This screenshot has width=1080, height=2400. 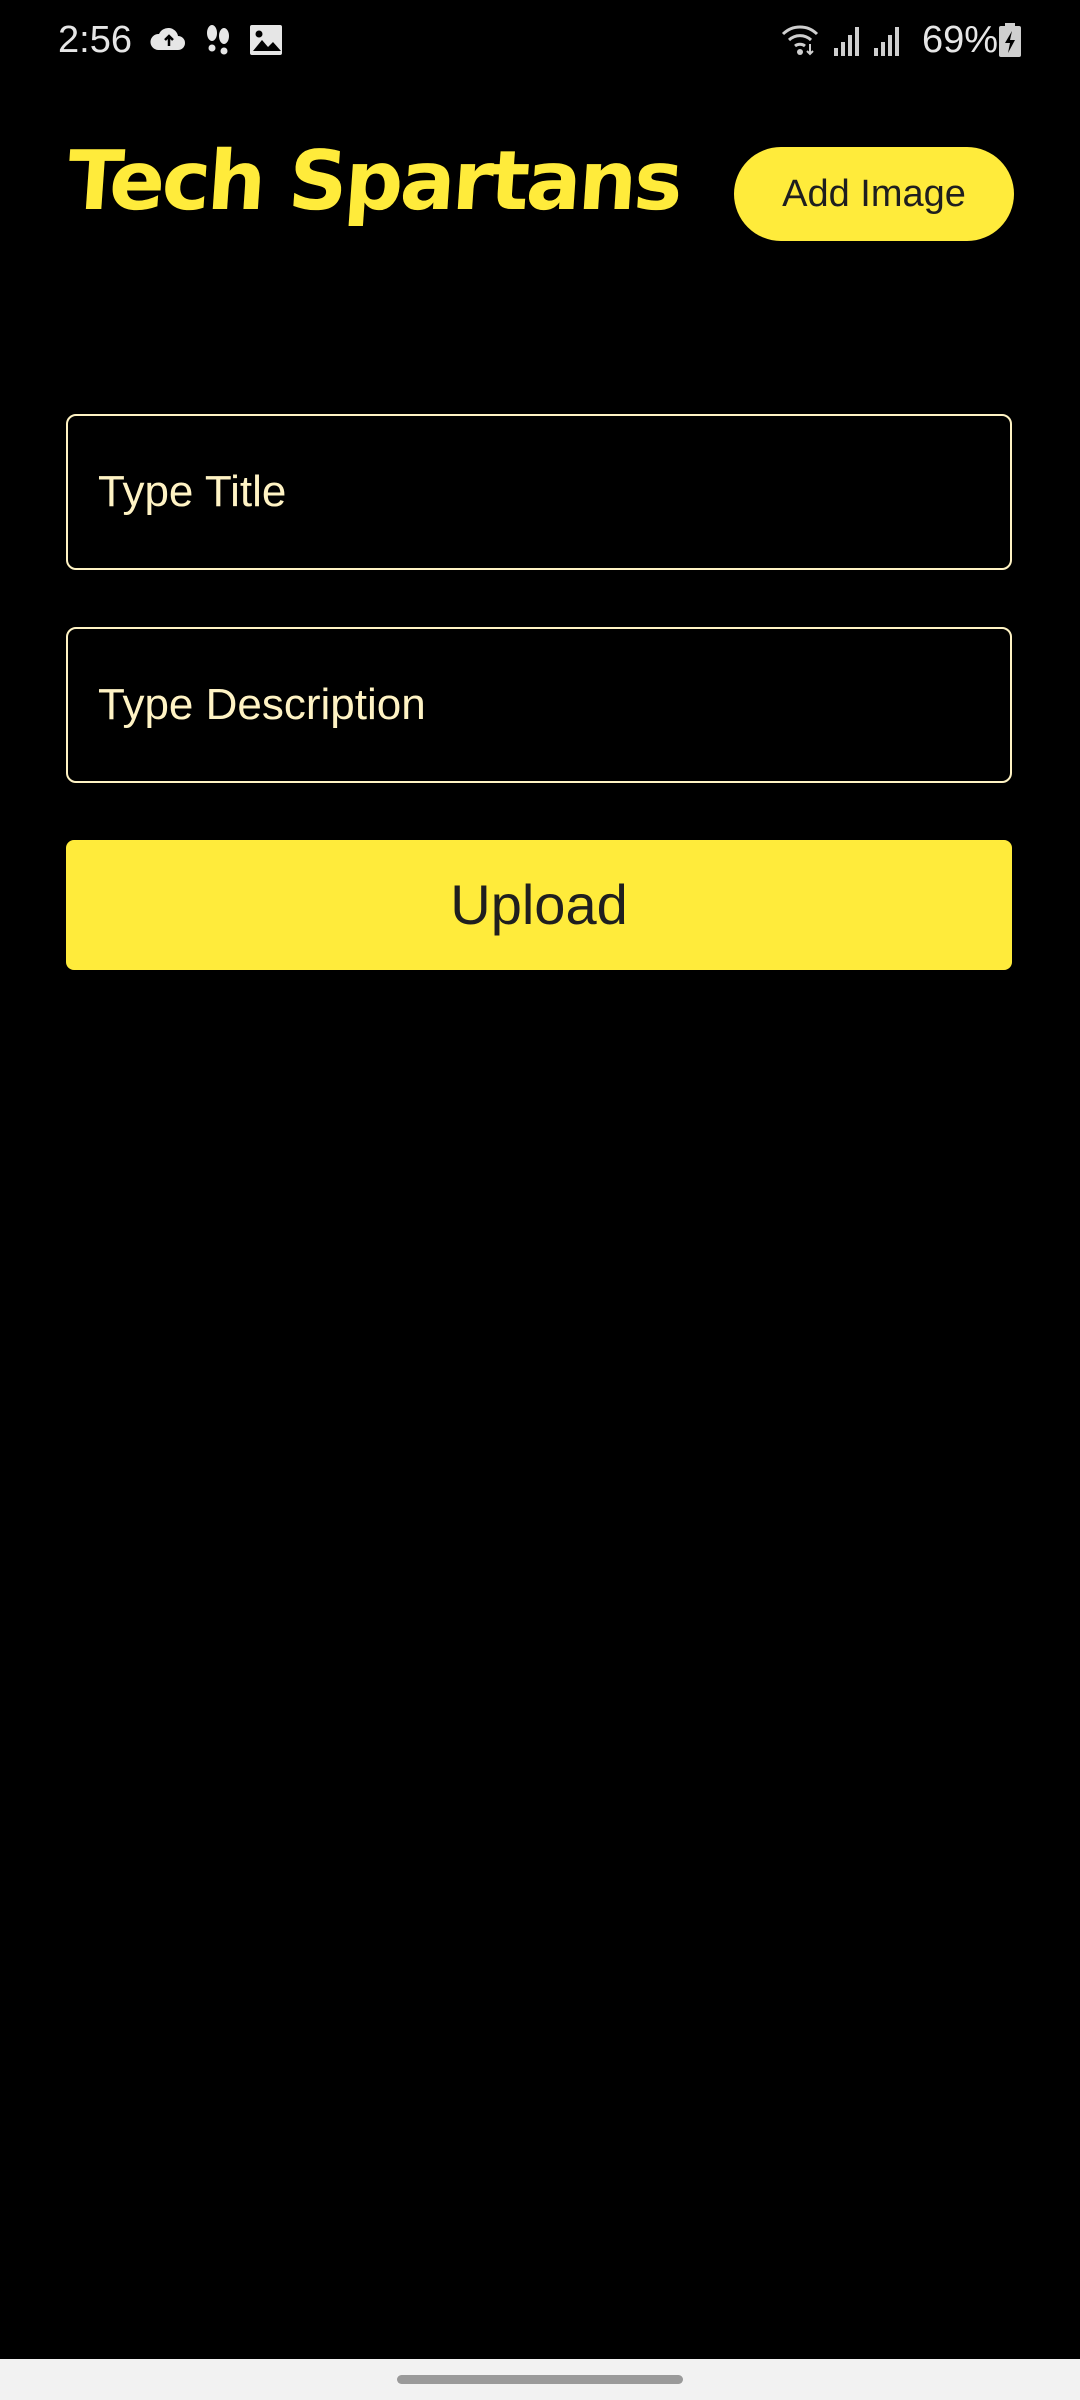 I want to click on home-gesture-handle, so click(x=540, y=2379).